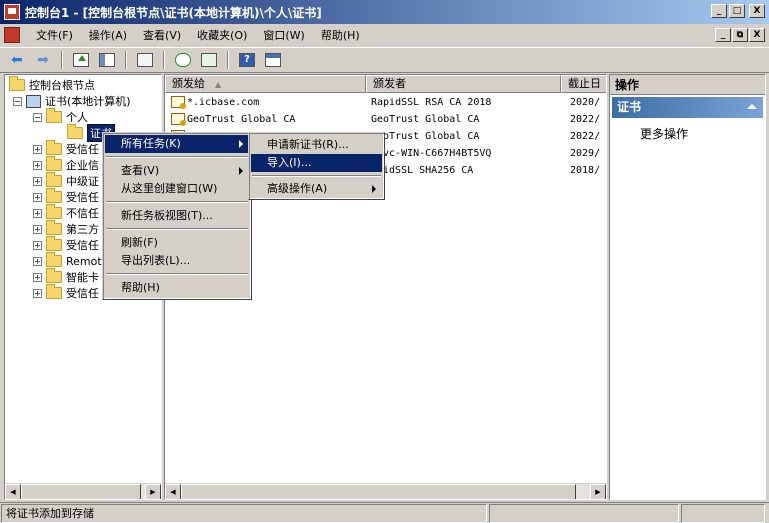 The height and width of the screenshot is (523, 769). I want to click on help-icon: ?, so click(247, 60).